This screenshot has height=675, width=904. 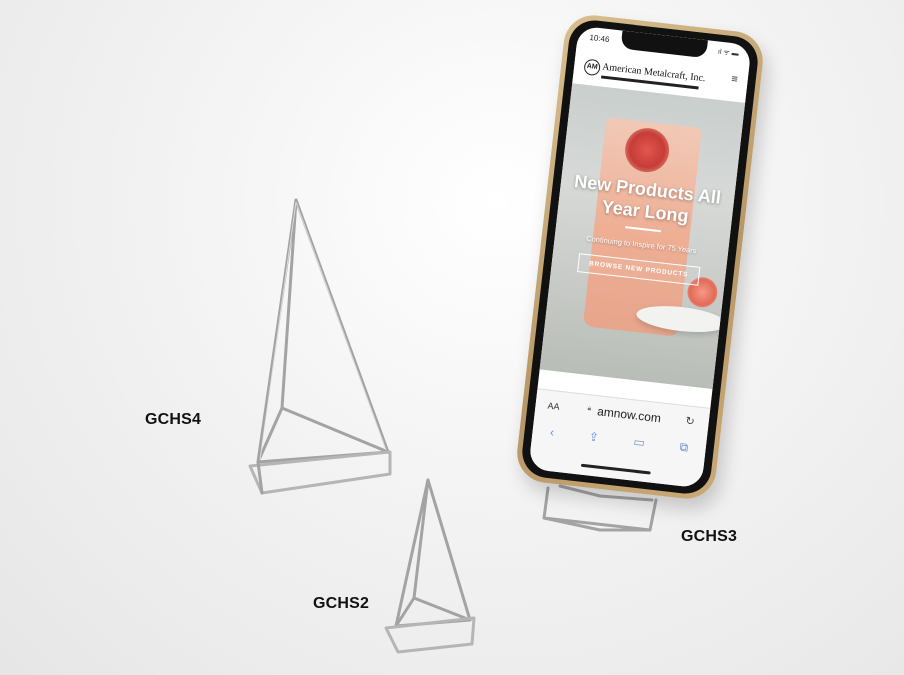 I want to click on address-bar: amnow.com, so click(x=628, y=414).